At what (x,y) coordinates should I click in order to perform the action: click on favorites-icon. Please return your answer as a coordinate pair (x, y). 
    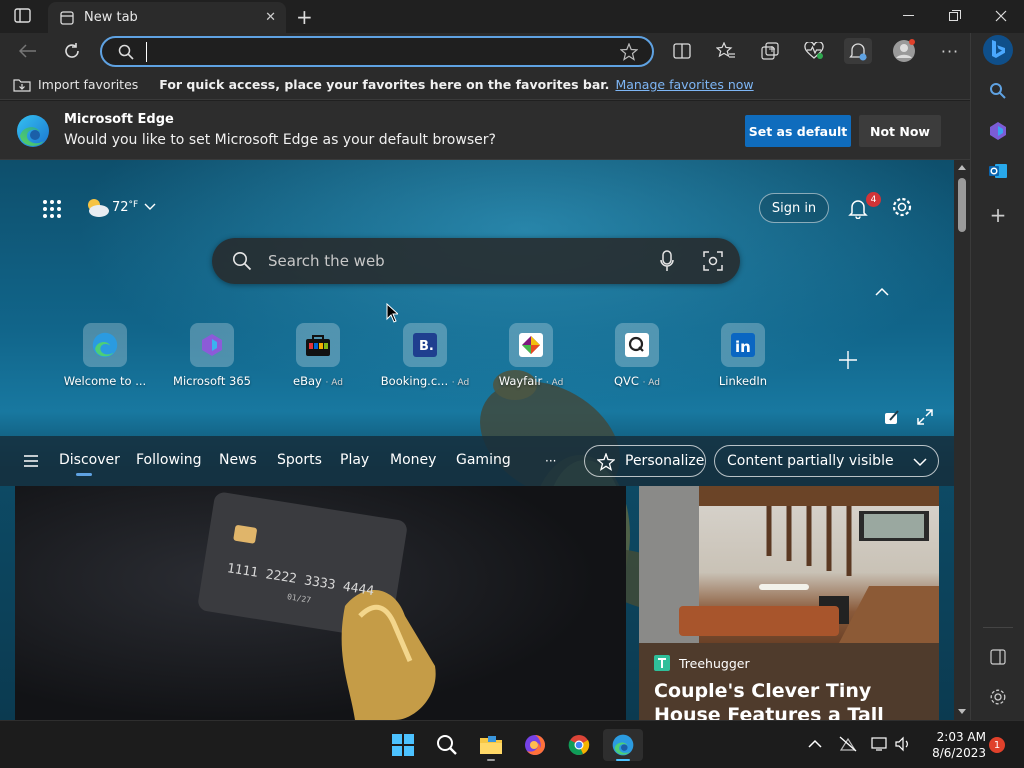
    Looking at the image, I should click on (726, 51).